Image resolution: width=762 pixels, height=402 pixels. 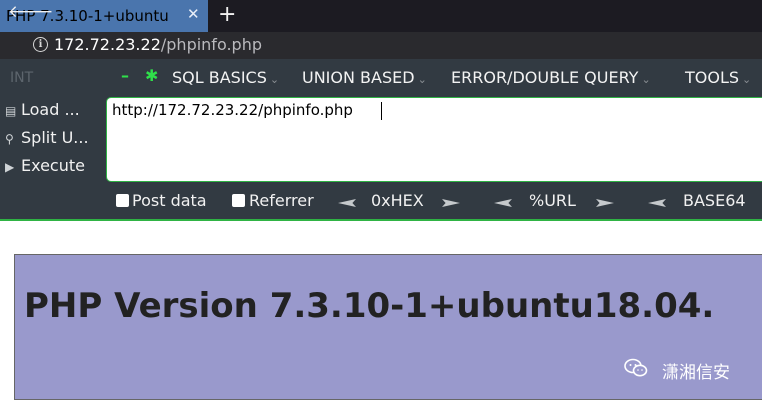 I want to click on text-cursor, so click(x=381, y=111).